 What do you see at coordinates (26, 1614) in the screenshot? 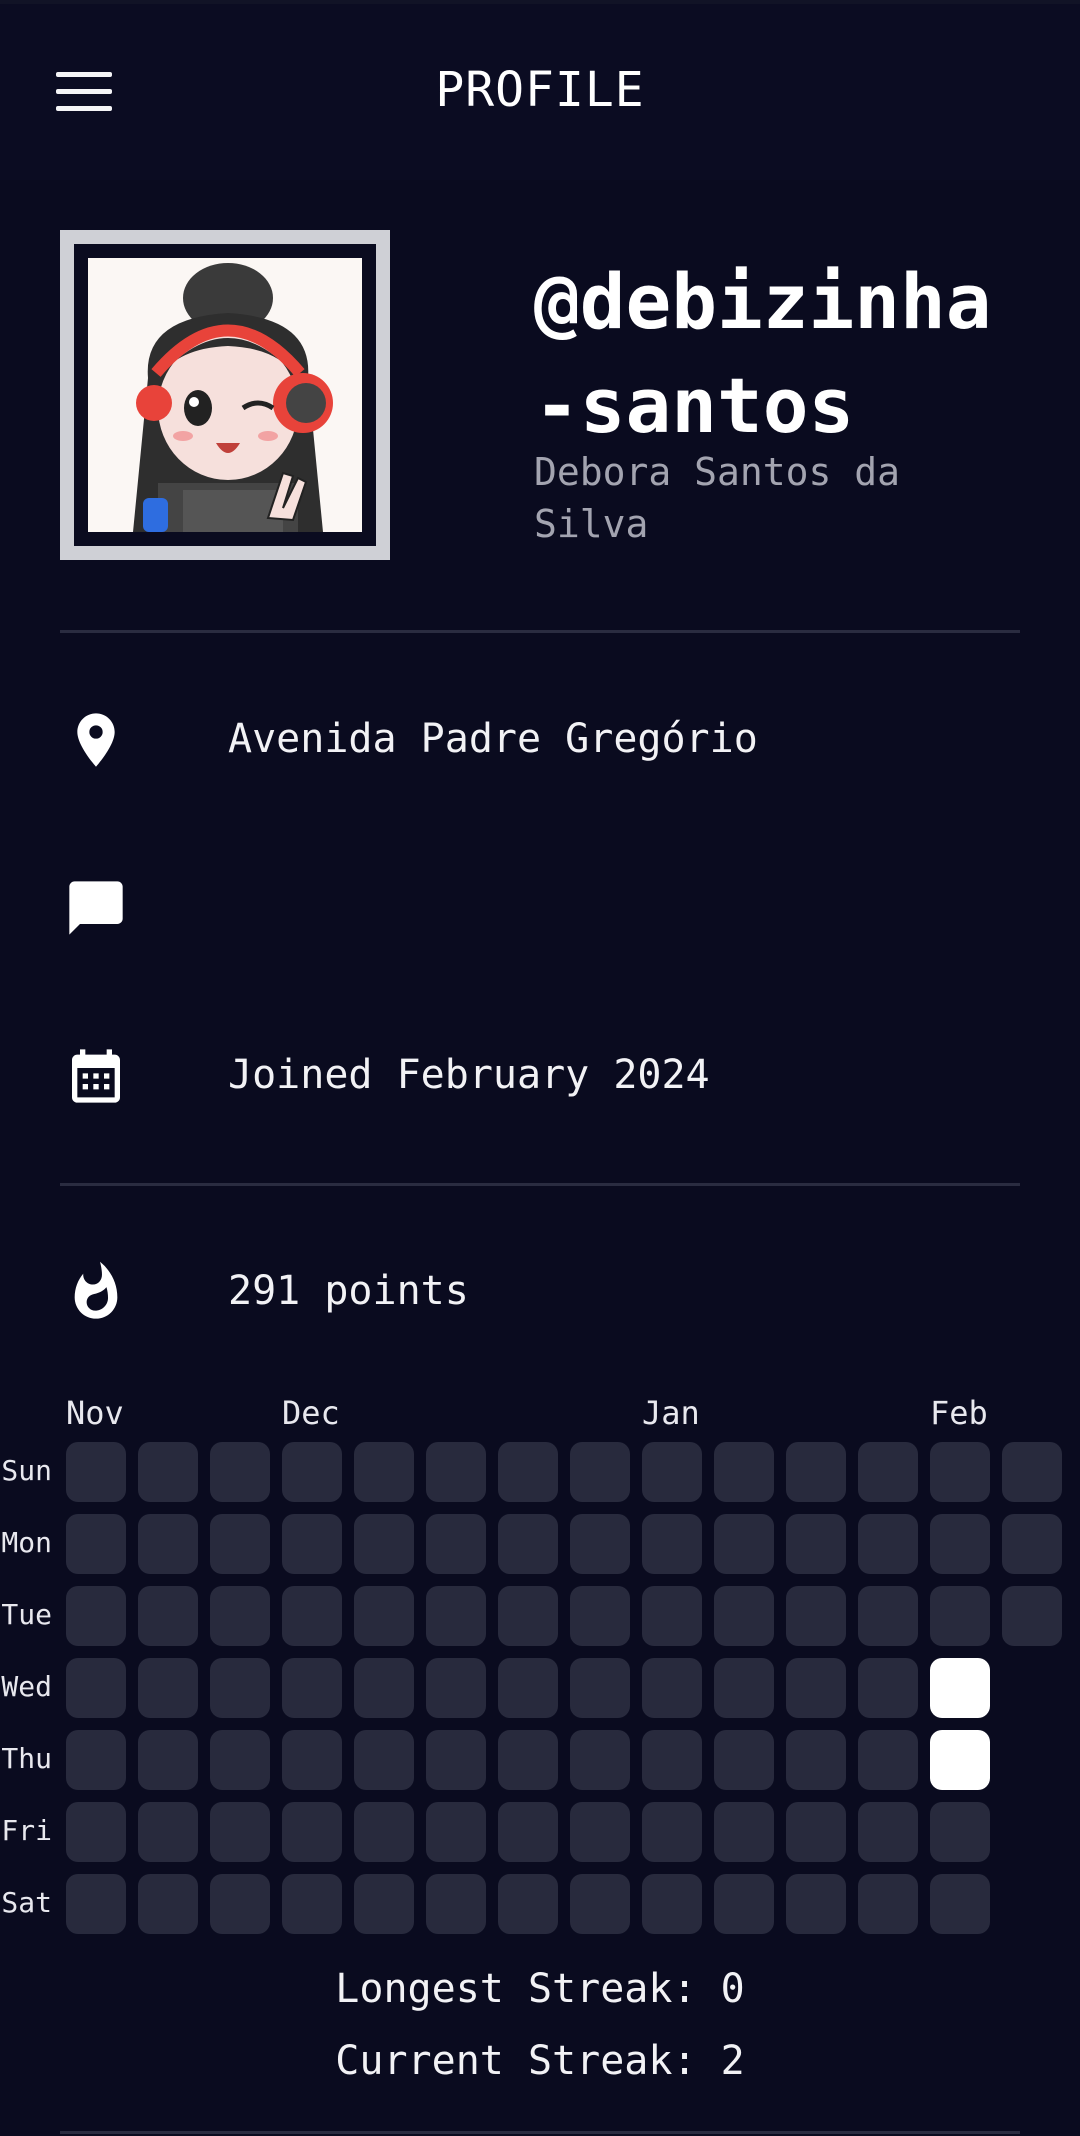
I see `day-label: Tue` at bounding box center [26, 1614].